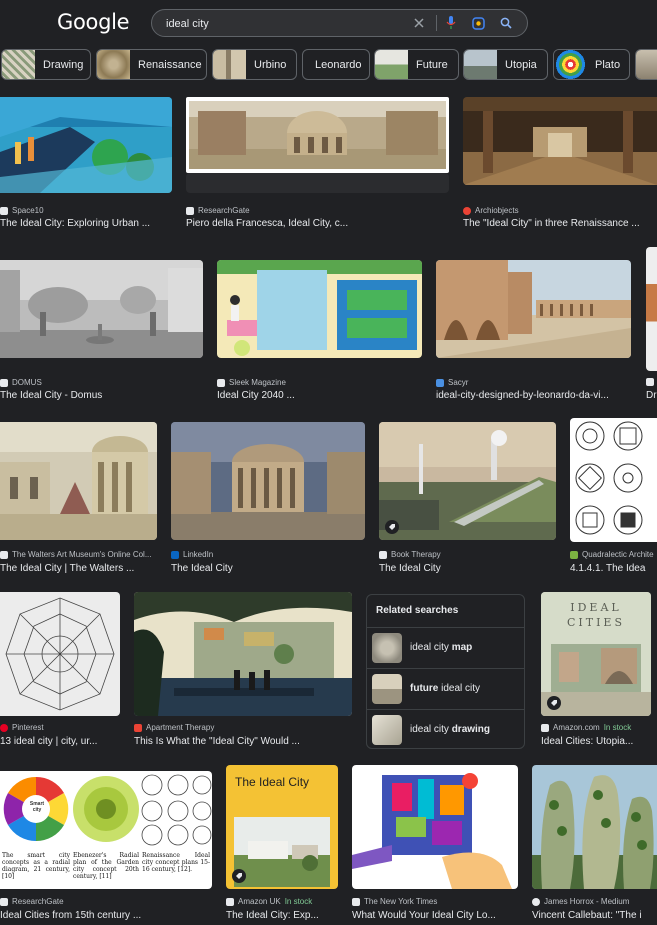  Describe the element at coordinates (254, 64) in the screenshot. I see `chip-urbino: Urbino` at that location.